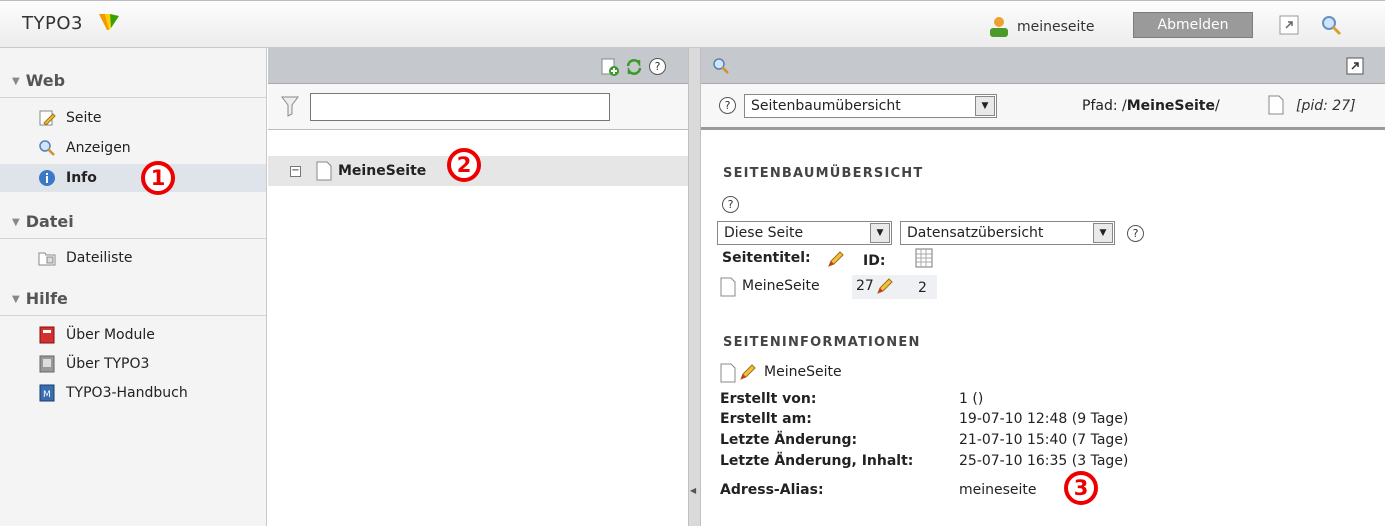  Describe the element at coordinates (109, 22) in the screenshot. I see `typo3-logo-icon` at that location.